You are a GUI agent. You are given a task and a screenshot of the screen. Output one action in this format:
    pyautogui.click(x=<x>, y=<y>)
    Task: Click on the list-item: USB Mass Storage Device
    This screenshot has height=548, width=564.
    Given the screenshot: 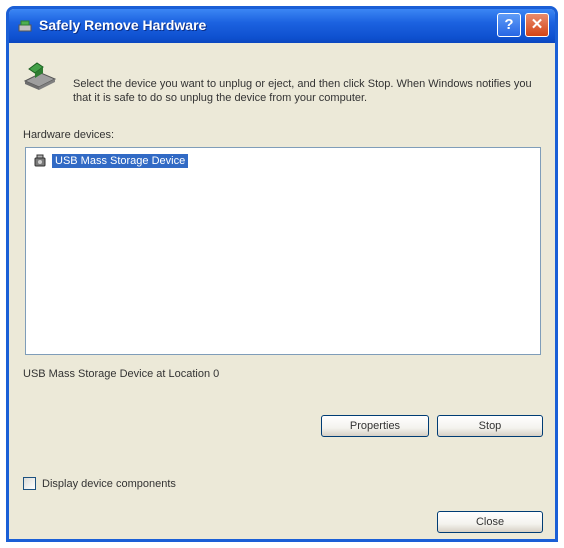 What is the action you would take?
    pyautogui.click(x=111, y=161)
    